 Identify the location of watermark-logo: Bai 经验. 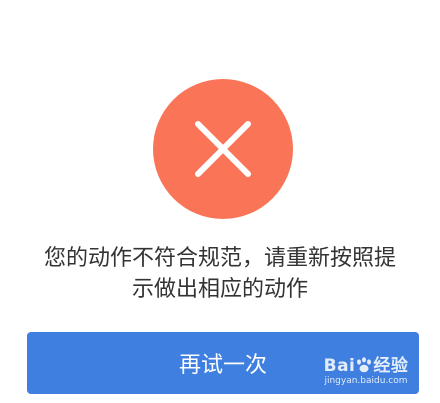
(366, 366).